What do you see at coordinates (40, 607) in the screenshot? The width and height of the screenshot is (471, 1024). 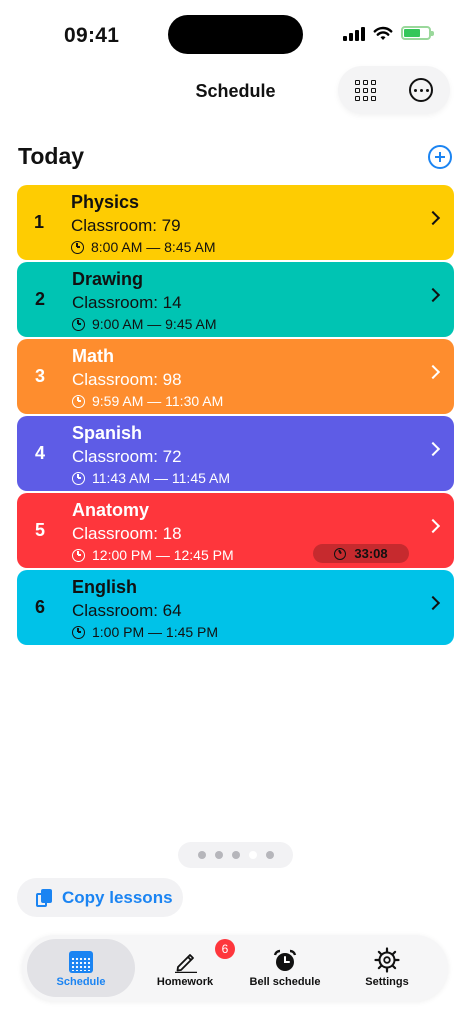 I see `lesson-number: 6` at bounding box center [40, 607].